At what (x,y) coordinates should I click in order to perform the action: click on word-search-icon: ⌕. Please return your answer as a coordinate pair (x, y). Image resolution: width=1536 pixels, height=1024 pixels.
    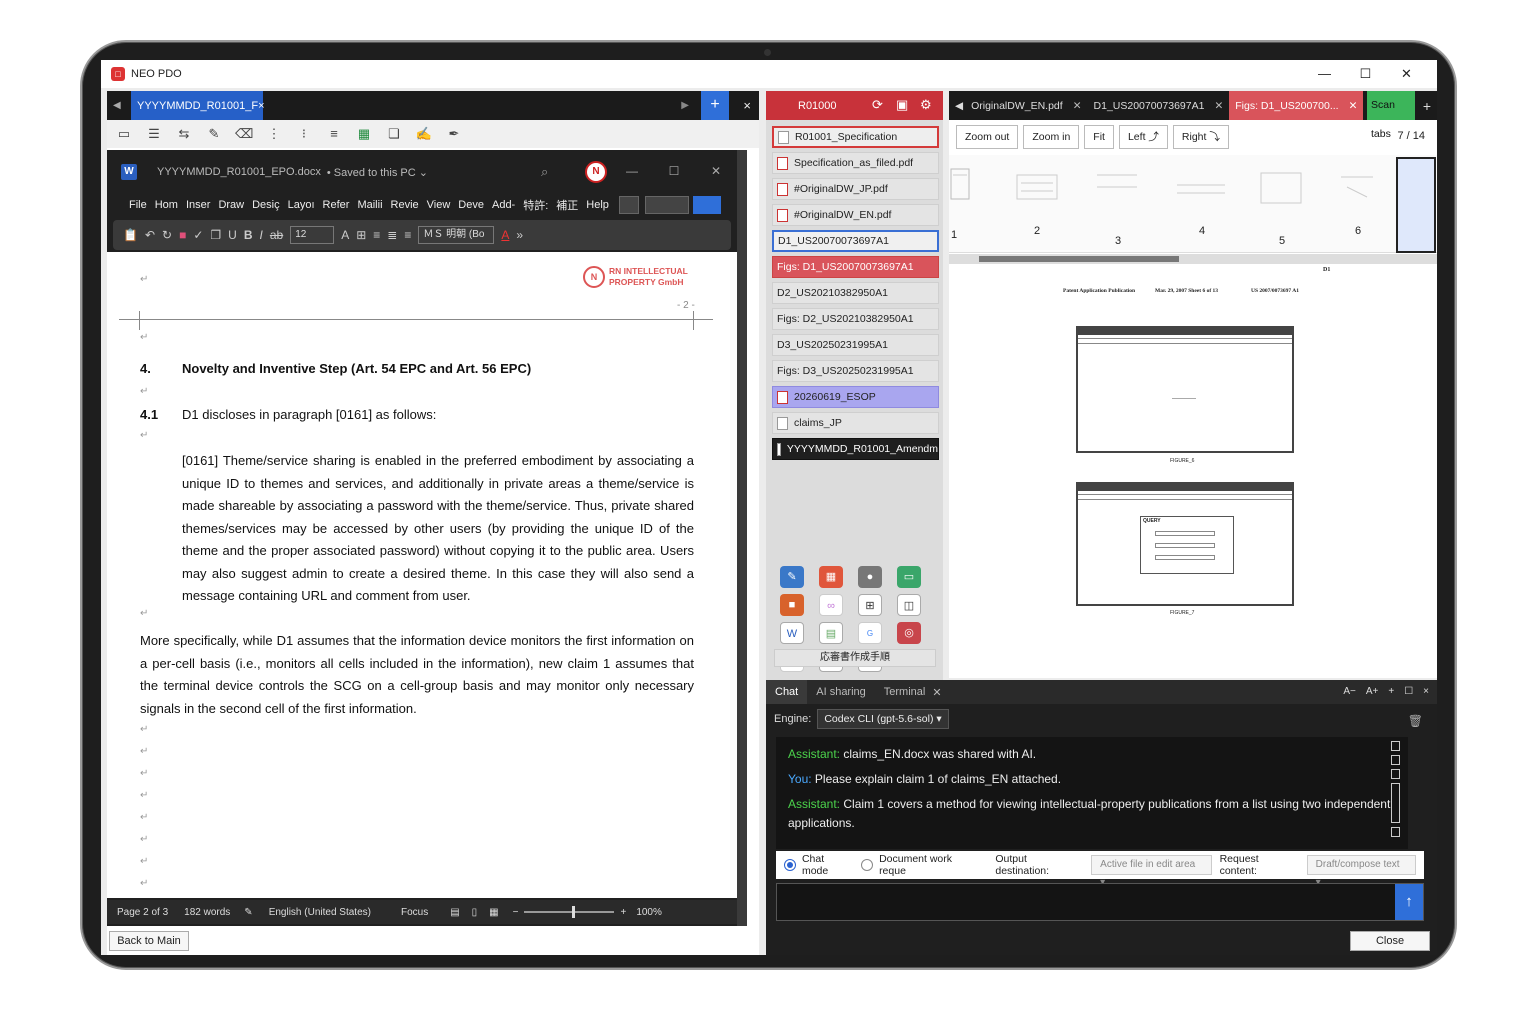
    Looking at the image, I should click on (544, 172).